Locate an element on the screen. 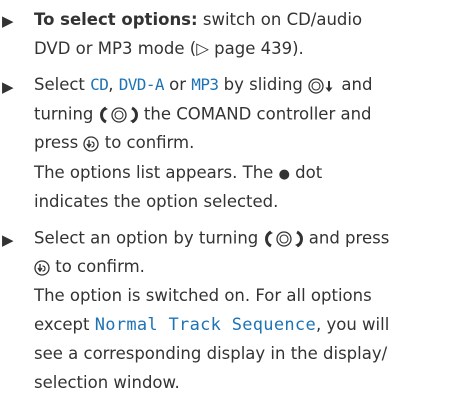 This screenshot has width=464, height=408. step1-line1-rest: switch on CD/audio is located at coordinates (280, 19).